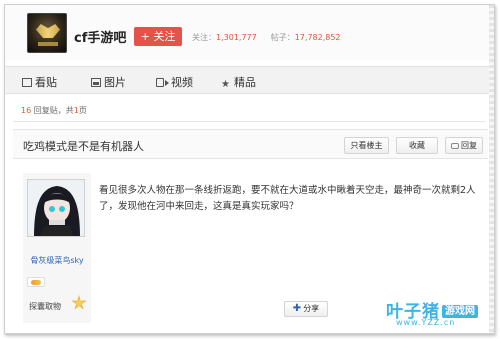 Image resolution: width=500 pixels, height=339 pixels. What do you see at coordinates (225, 84) in the screenshot?
I see `star-icon: ★` at bounding box center [225, 84].